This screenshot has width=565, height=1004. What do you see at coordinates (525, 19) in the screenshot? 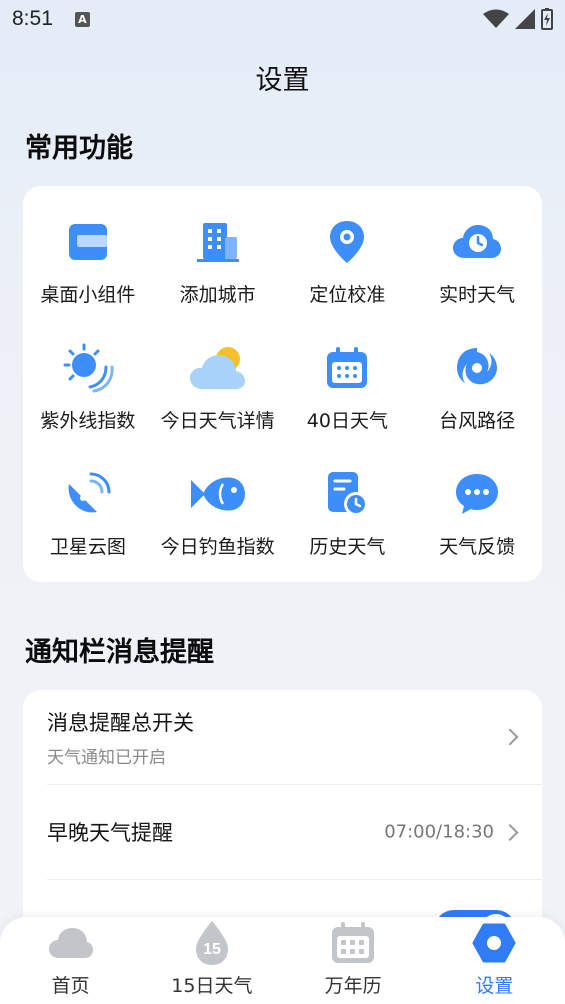
I see `signal-icon` at bounding box center [525, 19].